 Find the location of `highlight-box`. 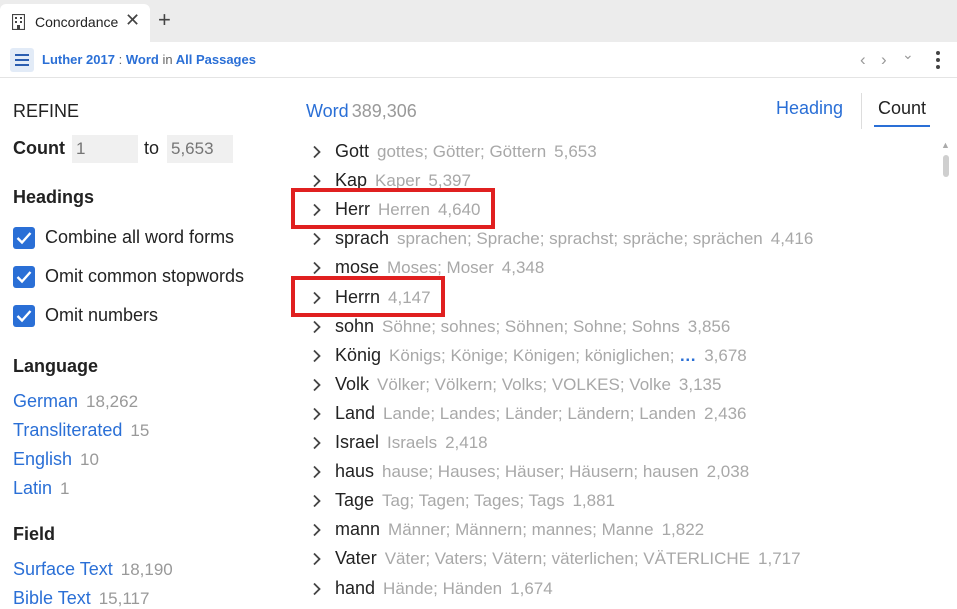

highlight-box is located at coordinates (368, 296).